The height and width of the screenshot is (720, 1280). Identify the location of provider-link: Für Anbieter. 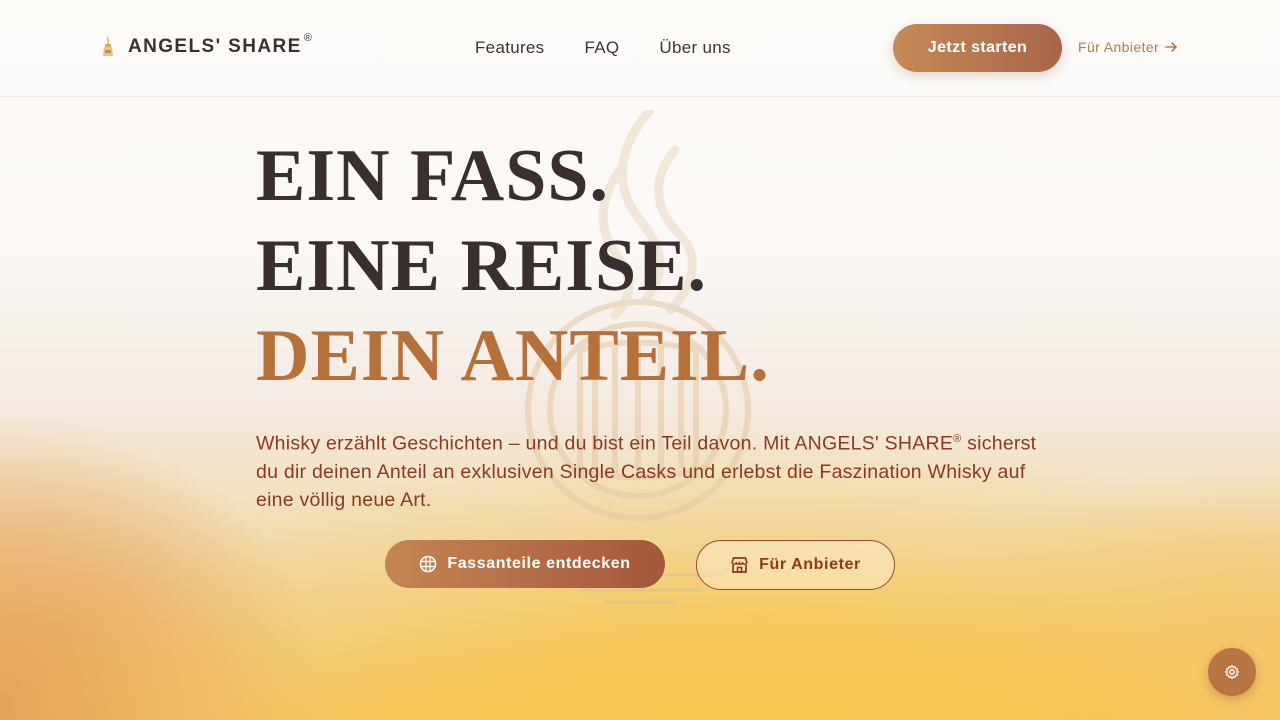
(1128, 47).